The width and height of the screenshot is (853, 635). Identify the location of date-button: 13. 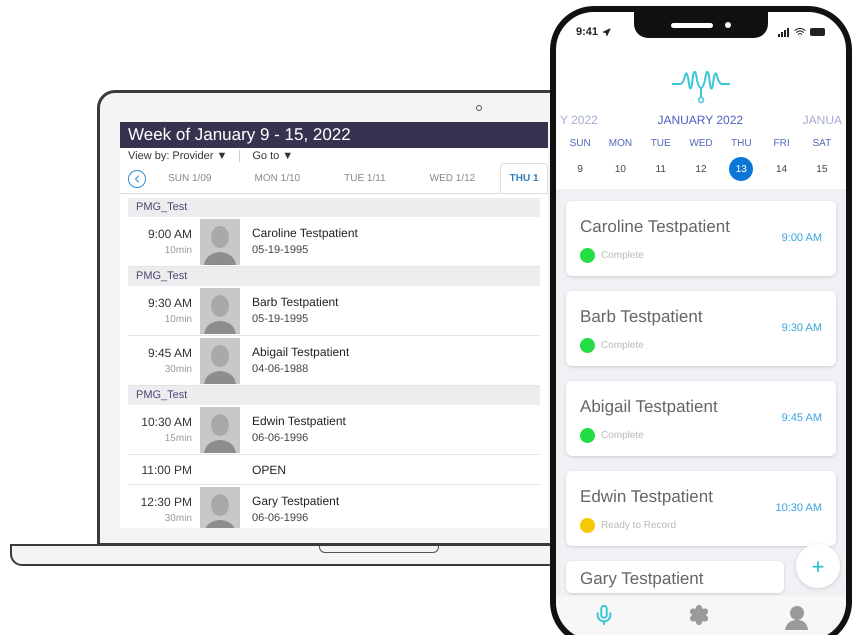
(741, 169).